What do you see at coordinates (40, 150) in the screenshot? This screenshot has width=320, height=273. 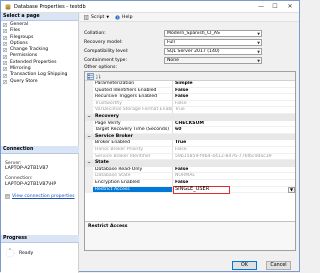 I see `connection-header: Connection` at bounding box center [40, 150].